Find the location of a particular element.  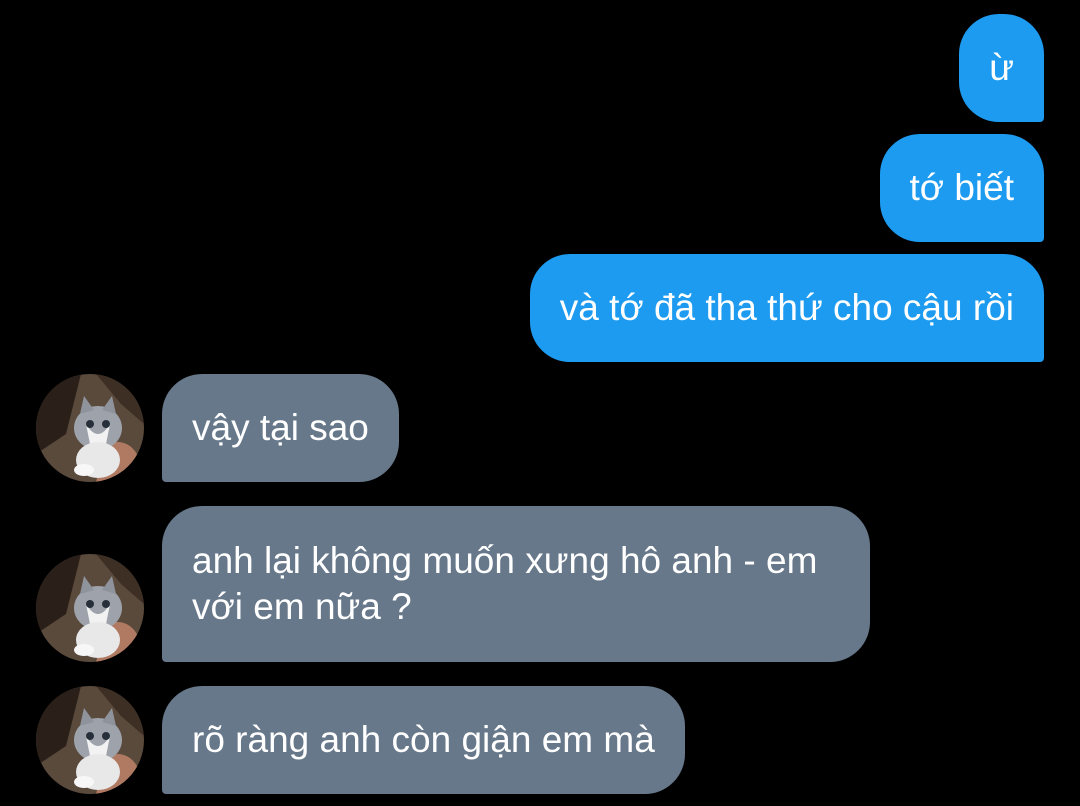

received-message-bubble: rõ ràng anh còn giận em mà is located at coordinates (423, 740).